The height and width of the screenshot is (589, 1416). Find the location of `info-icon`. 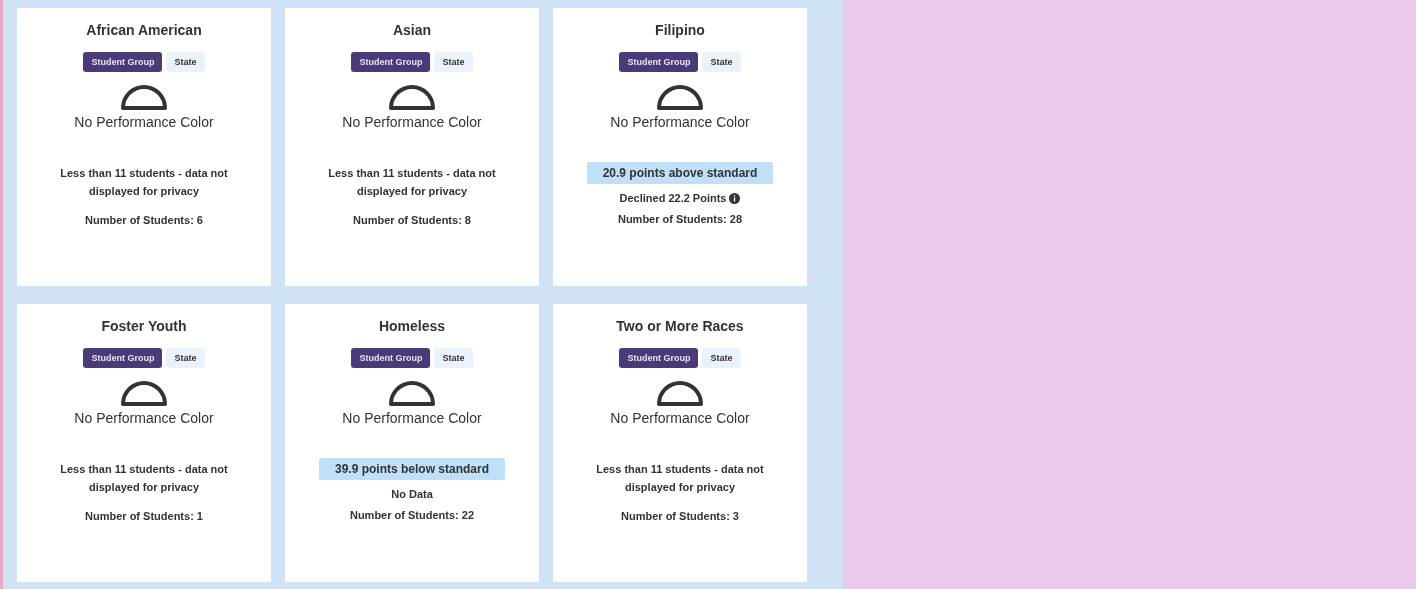

info-icon is located at coordinates (735, 198).